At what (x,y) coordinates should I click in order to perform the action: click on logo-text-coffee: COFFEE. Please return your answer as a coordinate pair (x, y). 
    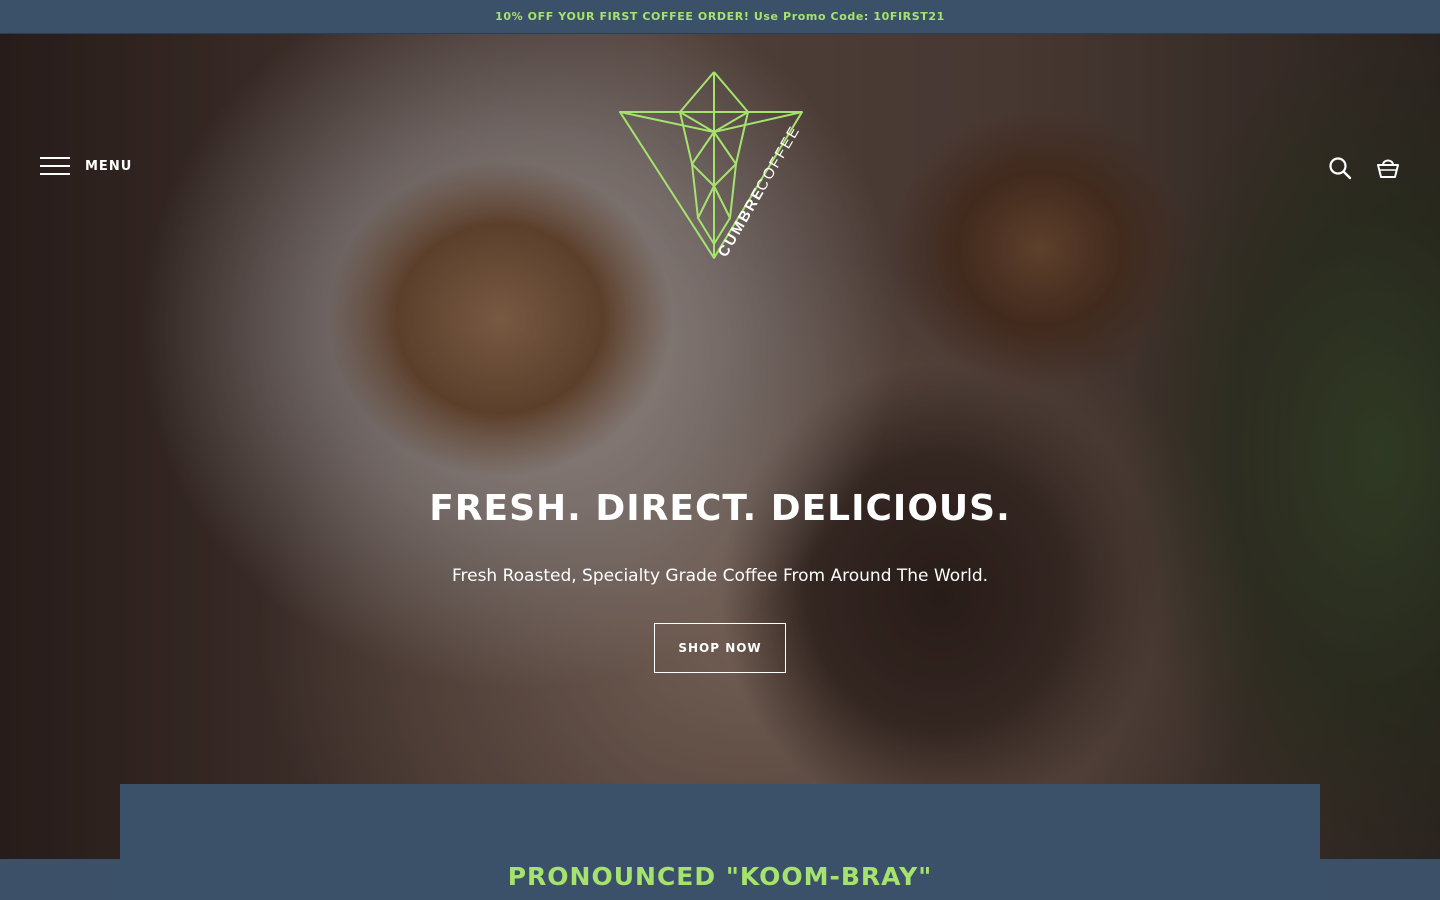
    Looking at the image, I should click on (778, 158).